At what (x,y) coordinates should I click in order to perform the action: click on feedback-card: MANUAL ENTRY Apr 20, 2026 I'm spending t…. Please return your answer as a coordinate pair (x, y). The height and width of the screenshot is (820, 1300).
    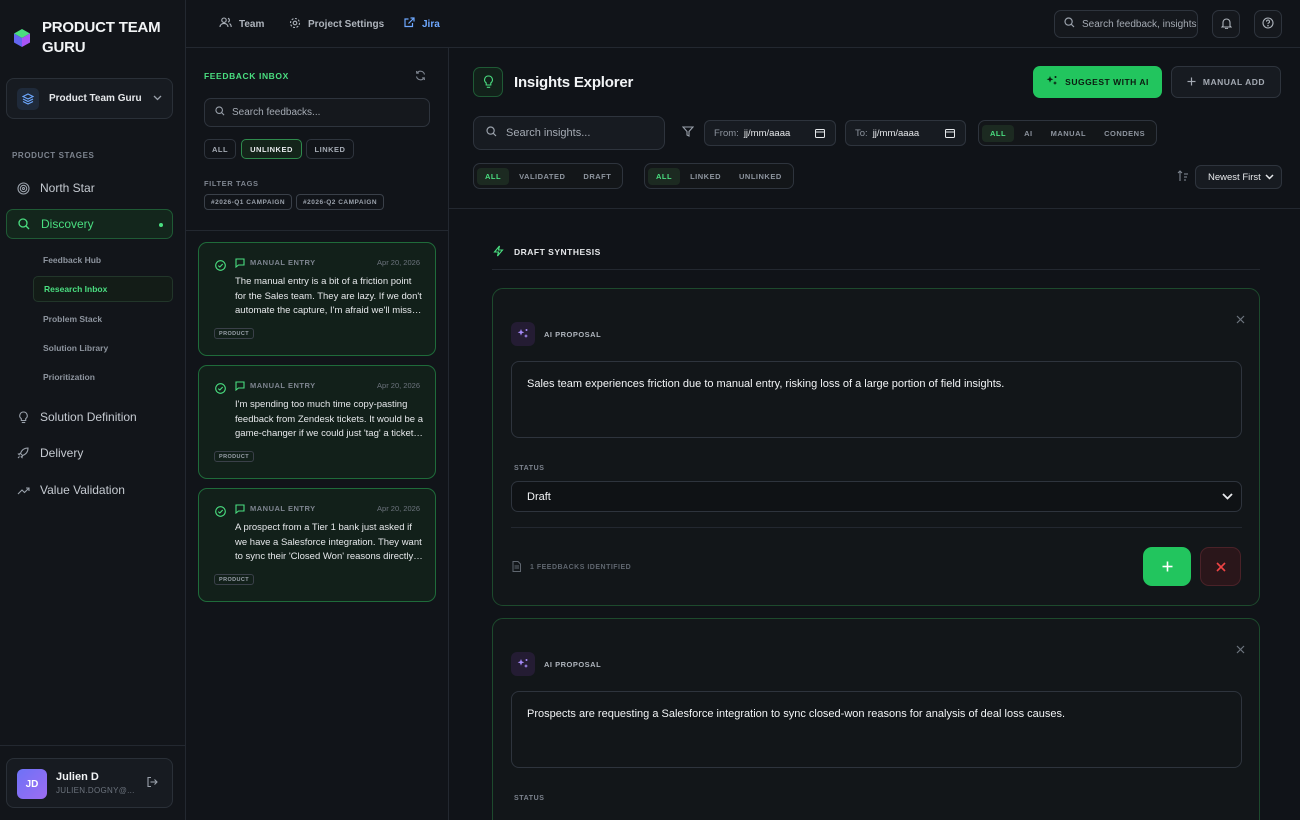
    Looking at the image, I should click on (317, 422).